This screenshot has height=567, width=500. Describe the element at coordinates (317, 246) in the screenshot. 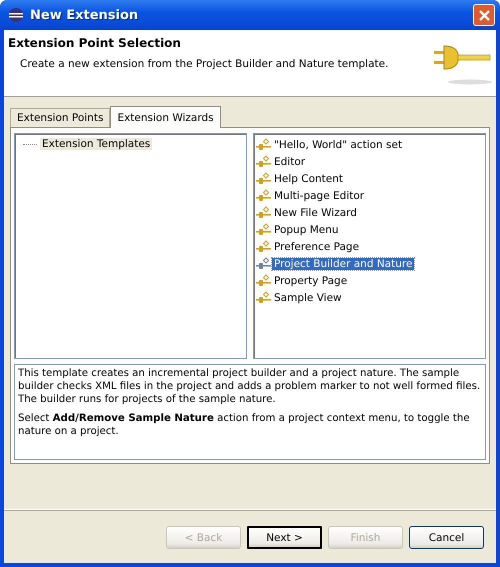

I see `template-item: Preference Page` at that location.